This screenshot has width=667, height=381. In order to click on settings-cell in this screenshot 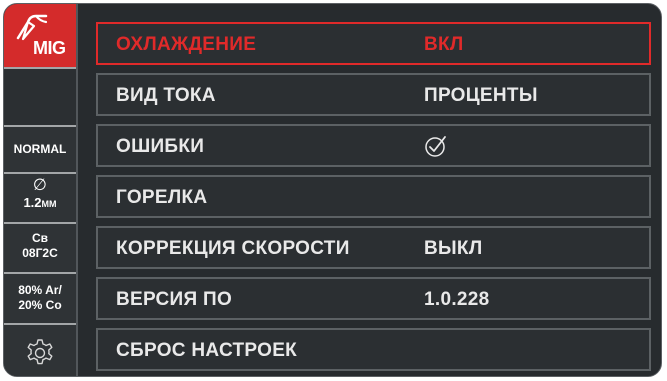, I will do `click(40, 349)`.